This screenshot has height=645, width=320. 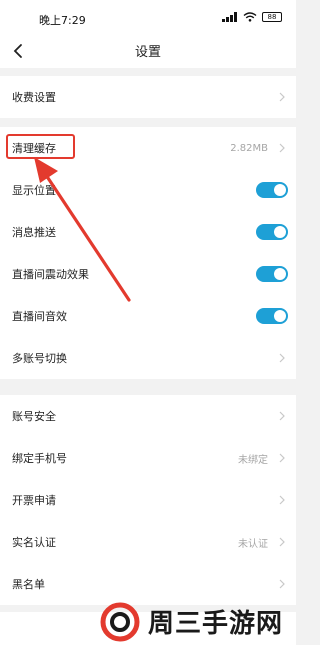 I want to click on page-title: 设置, so click(x=147, y=52).